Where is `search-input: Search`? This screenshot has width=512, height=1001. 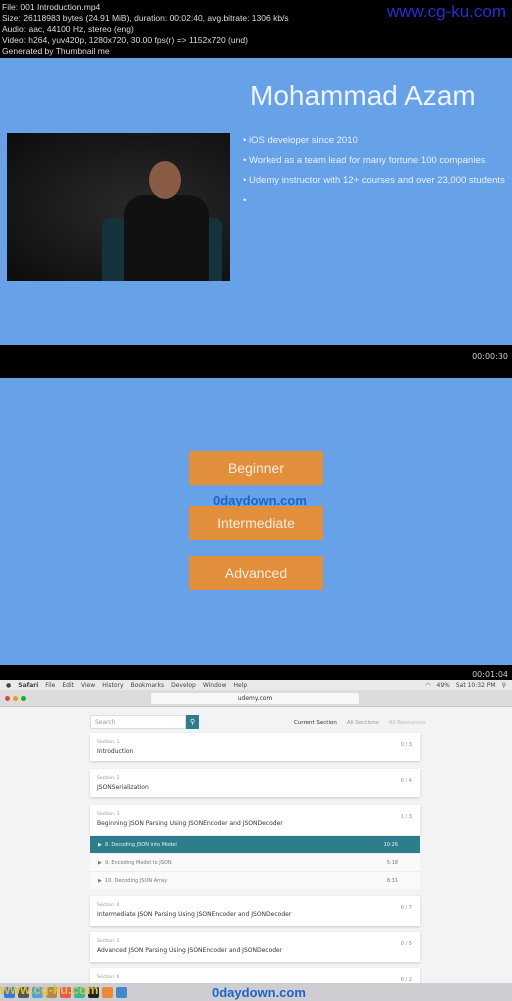 search-input: Search is located at coordinates (138, 722).